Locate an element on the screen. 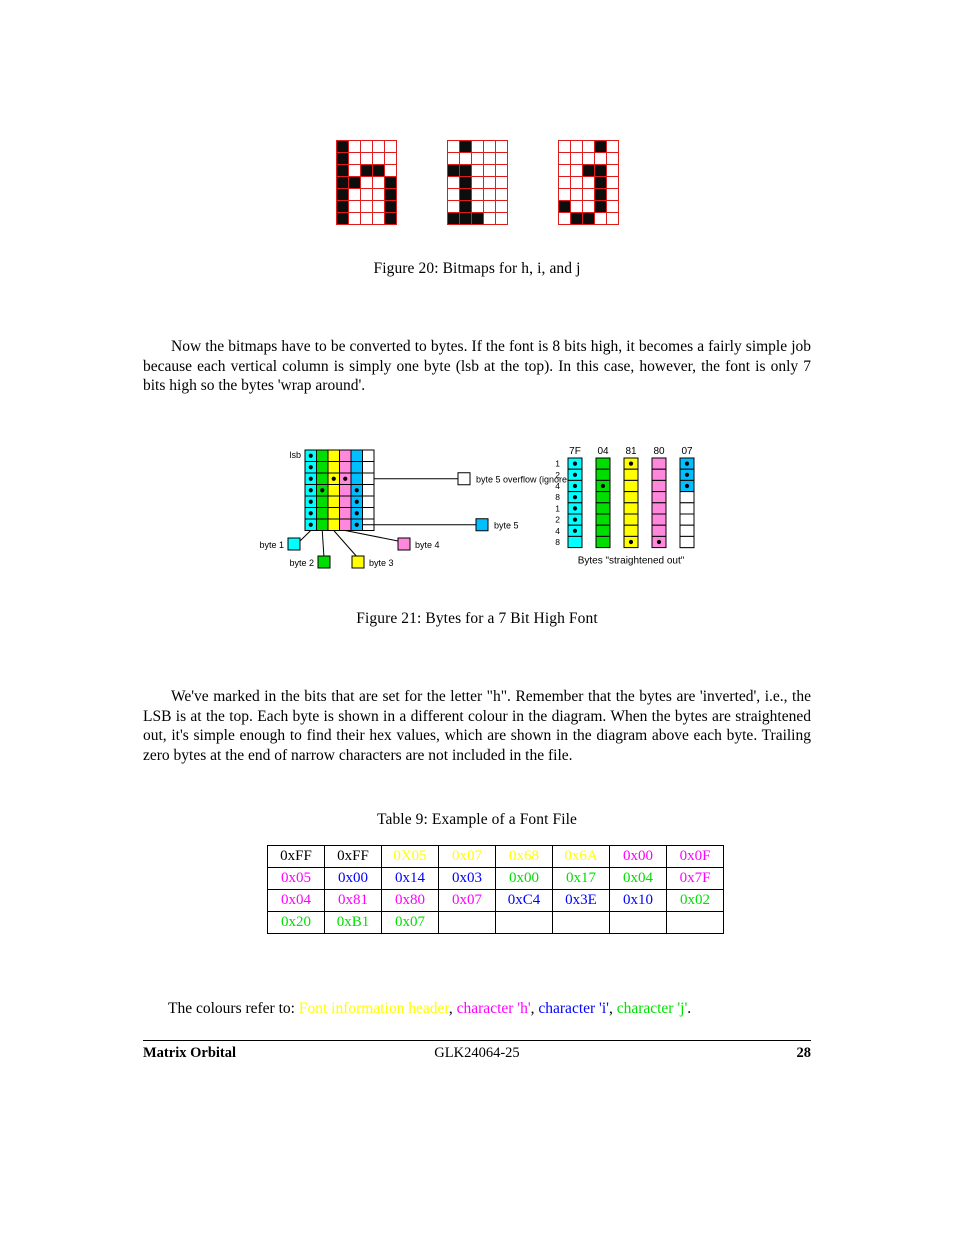 The image size is (954, 1235). diagram-label: byte 3 is located at coordinates (381, 563).